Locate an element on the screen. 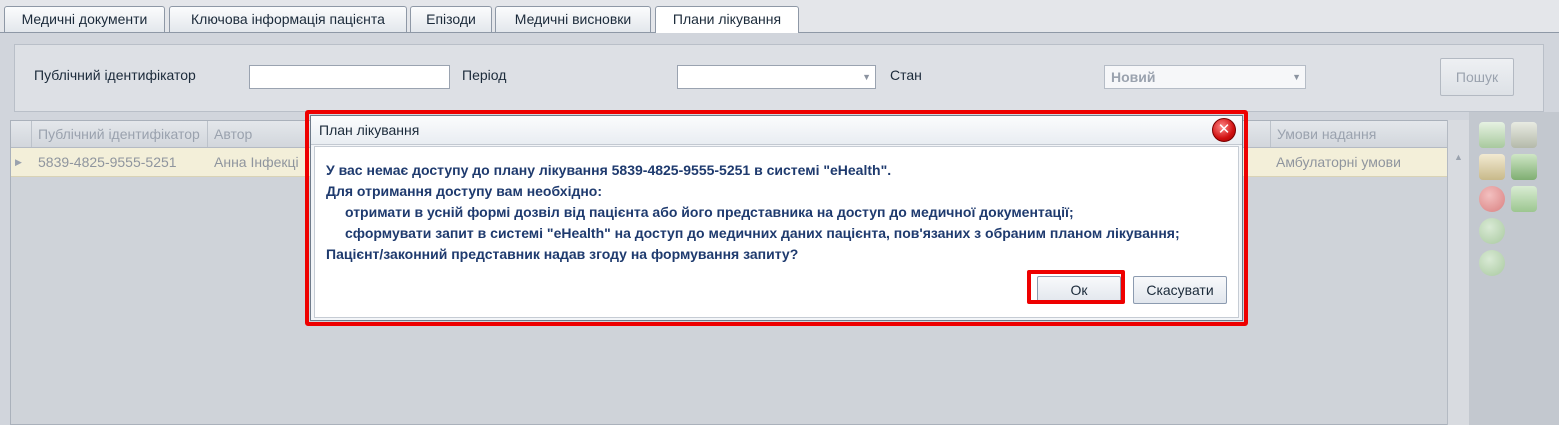  tools-icon is located at coordinates (1524, 135).